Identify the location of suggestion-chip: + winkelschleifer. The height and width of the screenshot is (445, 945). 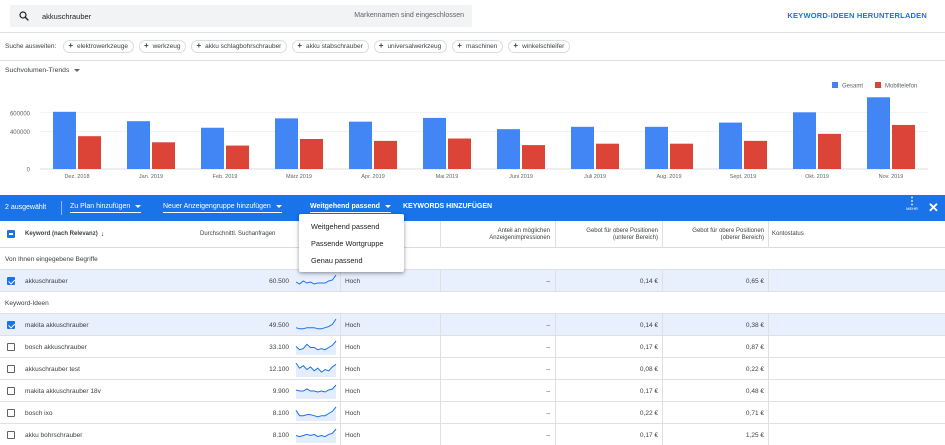
(539, 46).